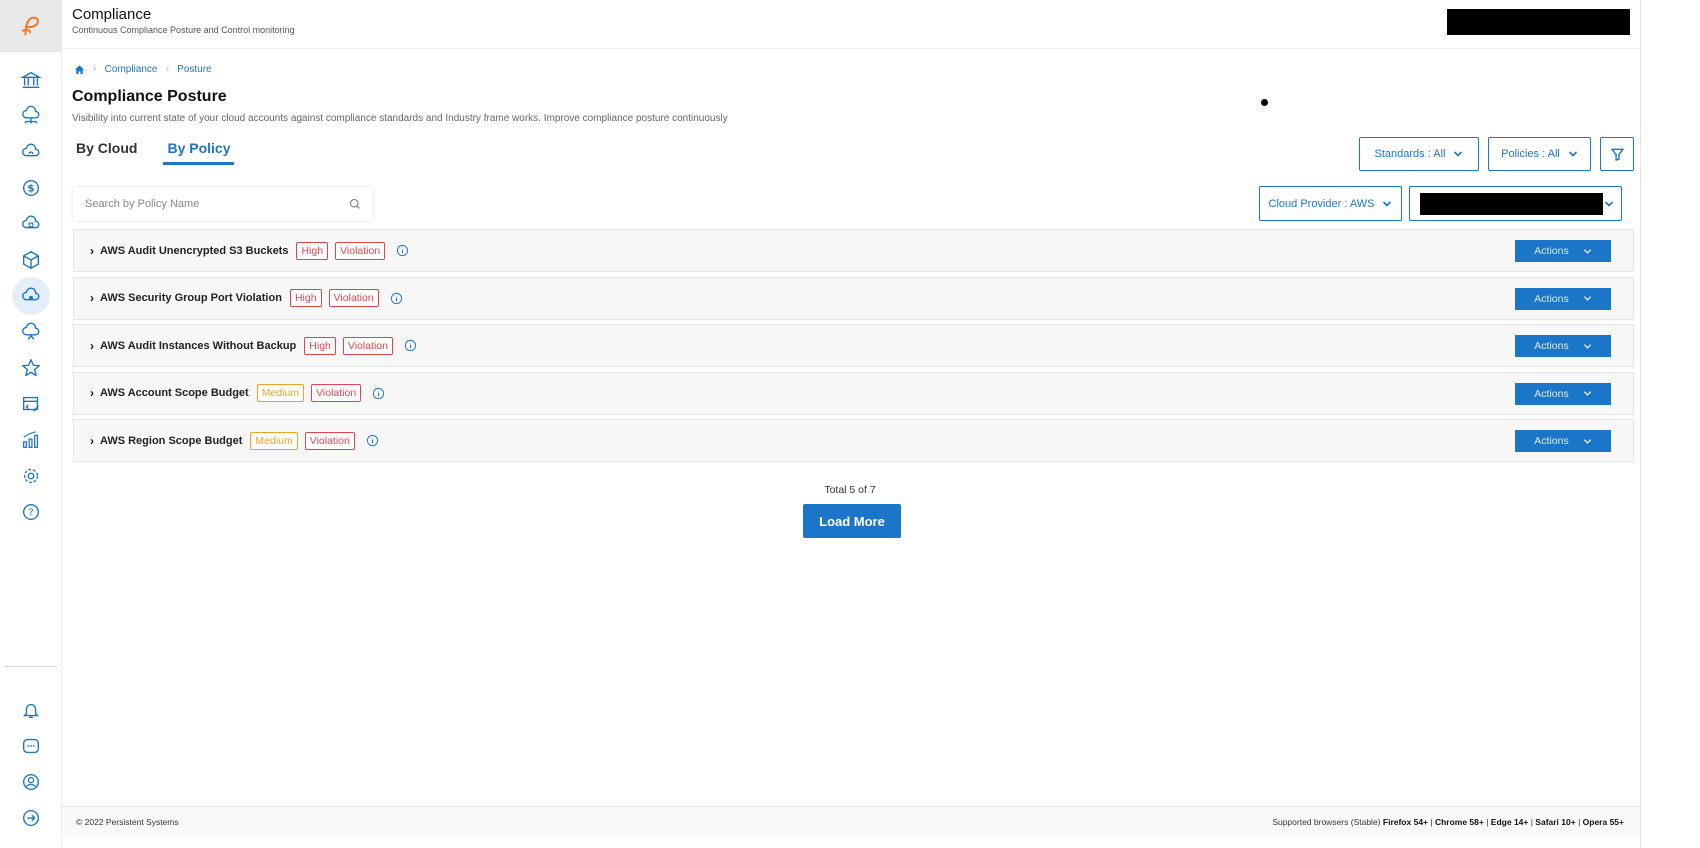  Describe the element at coordinates (280, 393) in the screenshot. I see `severity-badge: Medium` at that location.